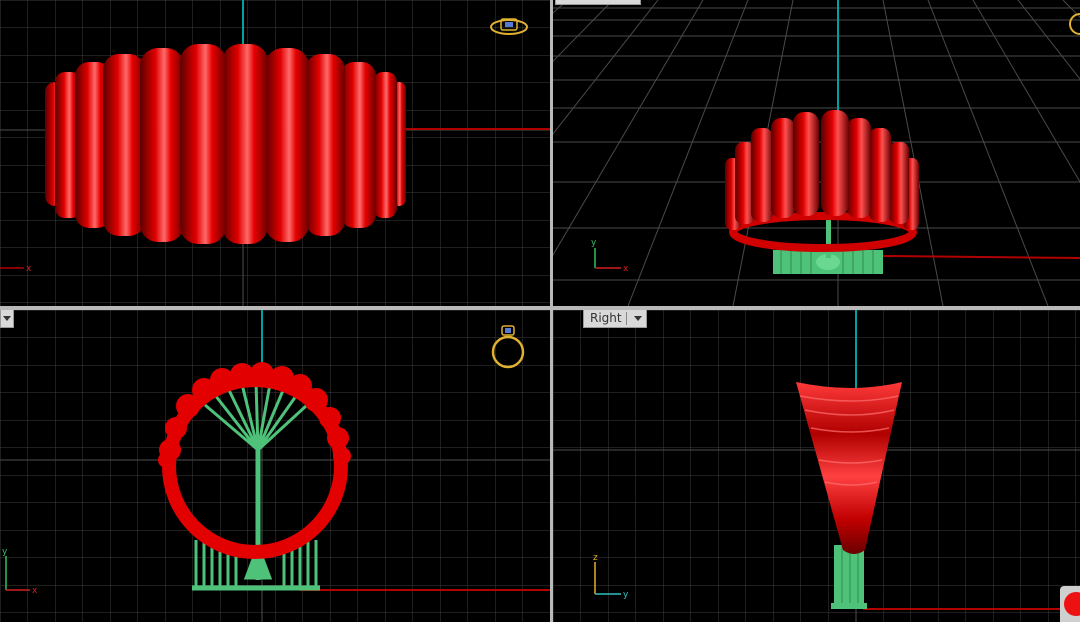 The height and width of the screenshot is (622, 1080). Describe the element at coordinates (1074, 24) in the screenshot. I see `ring-persp-icon` at that location.